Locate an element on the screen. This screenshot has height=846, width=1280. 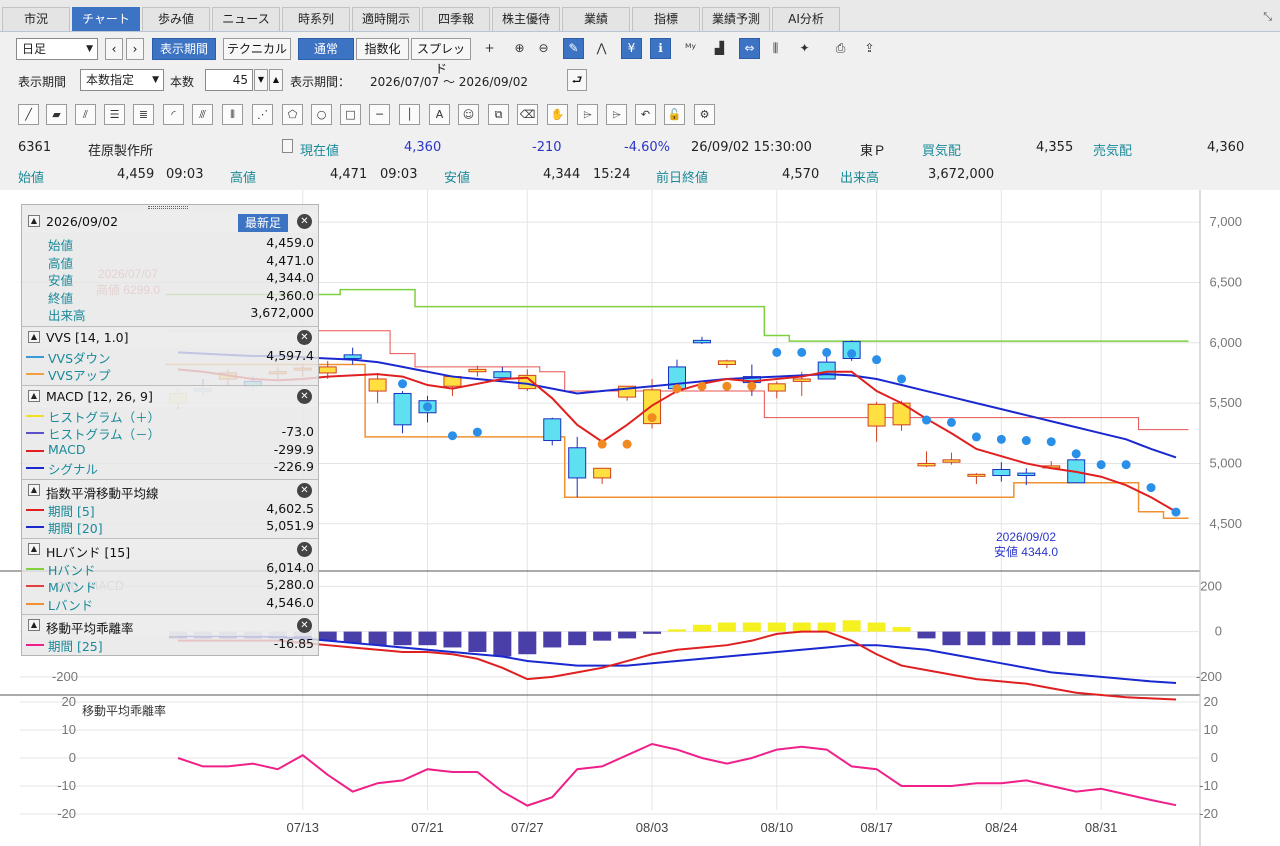
info-icon: ℹ is located at coordinates (660, 48).